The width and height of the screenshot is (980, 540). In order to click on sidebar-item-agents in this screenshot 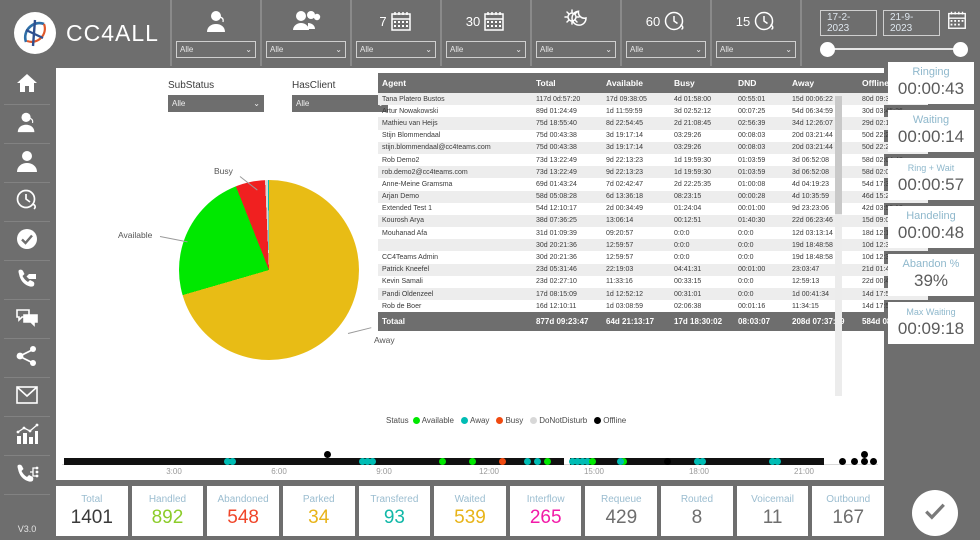, I will do `click(27, 124)`.